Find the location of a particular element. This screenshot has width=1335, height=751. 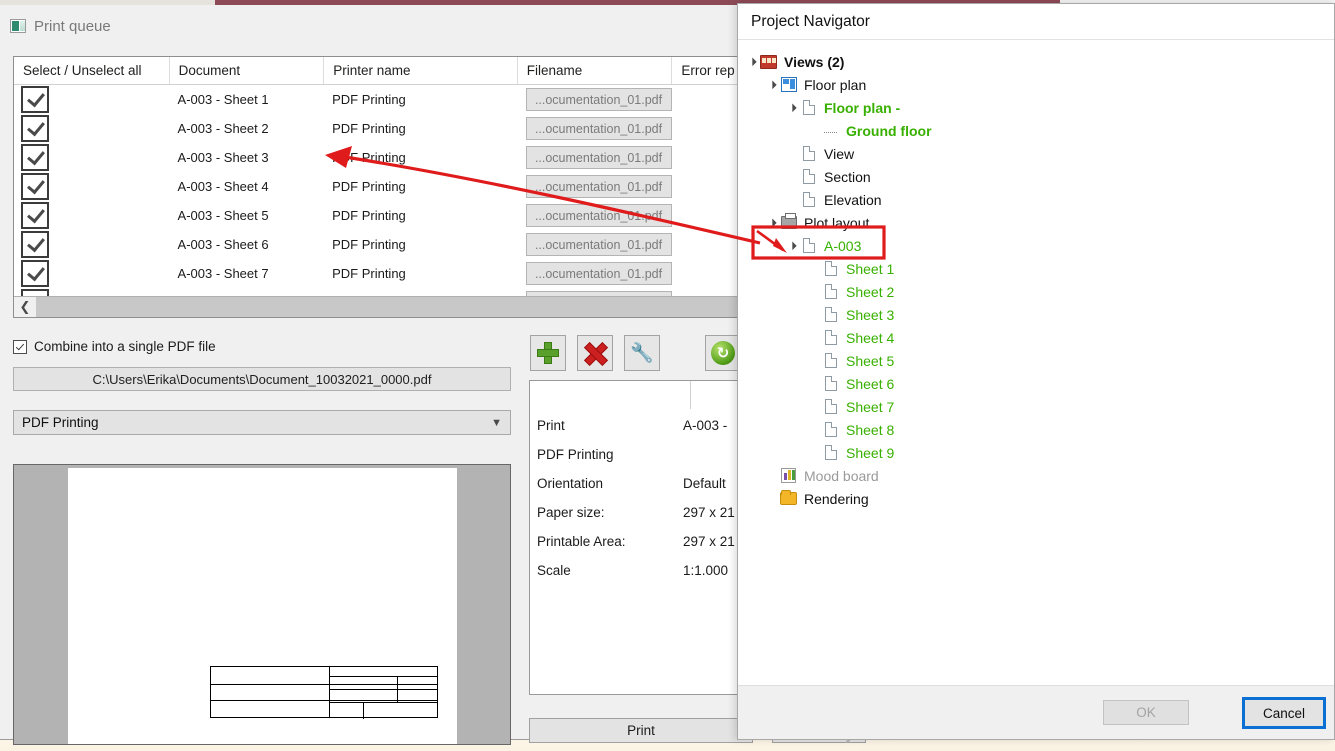

tree-item-label: Section is located at coordinates (847, 176).